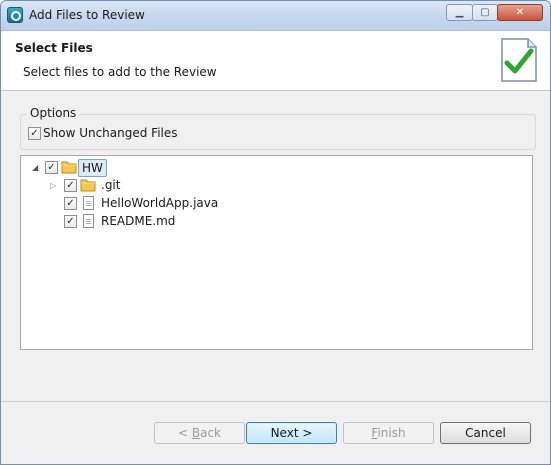 The width and height of the screenshot is (551, 465). I want to click on page-subtitle: Select files to add to the Review, so click(120, 72).